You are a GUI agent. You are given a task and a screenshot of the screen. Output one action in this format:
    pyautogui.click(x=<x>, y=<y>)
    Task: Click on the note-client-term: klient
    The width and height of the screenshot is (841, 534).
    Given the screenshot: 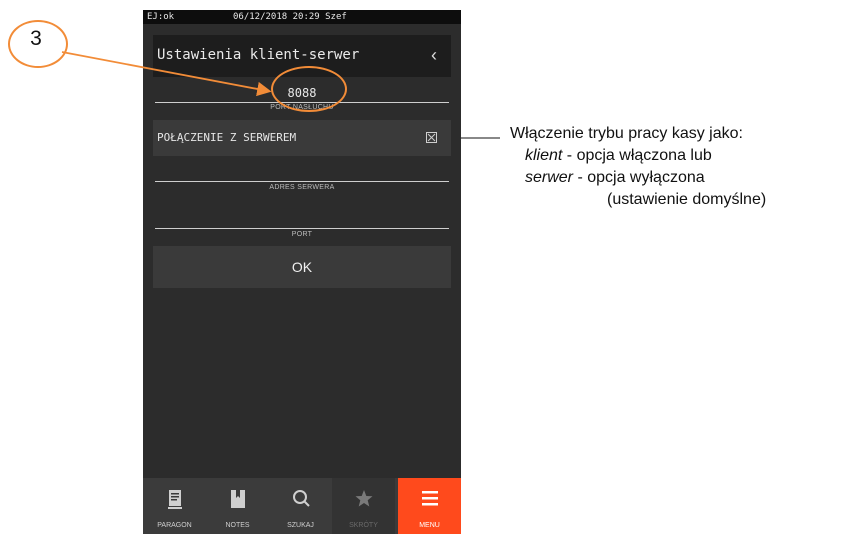 What is the action you would take?
    pyautogui.click(x=544, y=155)
    